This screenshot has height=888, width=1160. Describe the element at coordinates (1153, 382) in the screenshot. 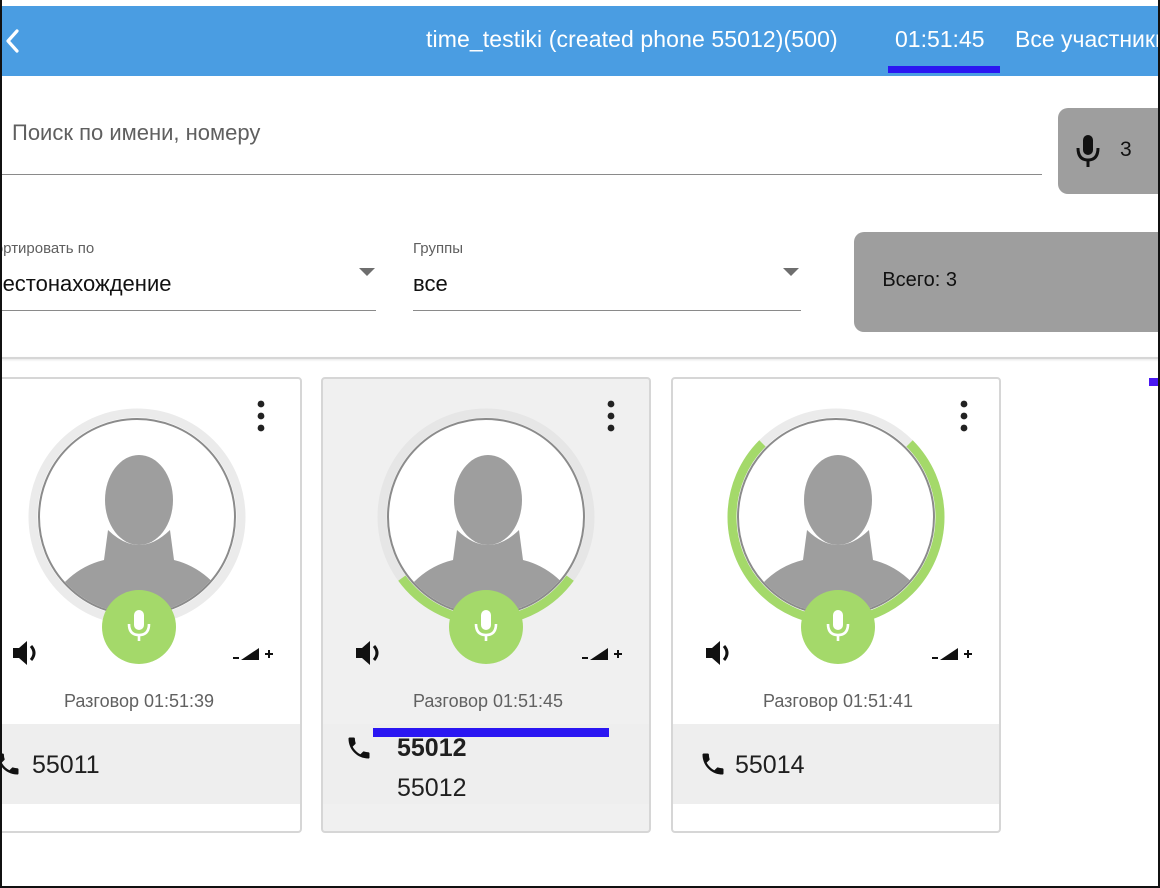

I see `scroll-indicator` at that location.